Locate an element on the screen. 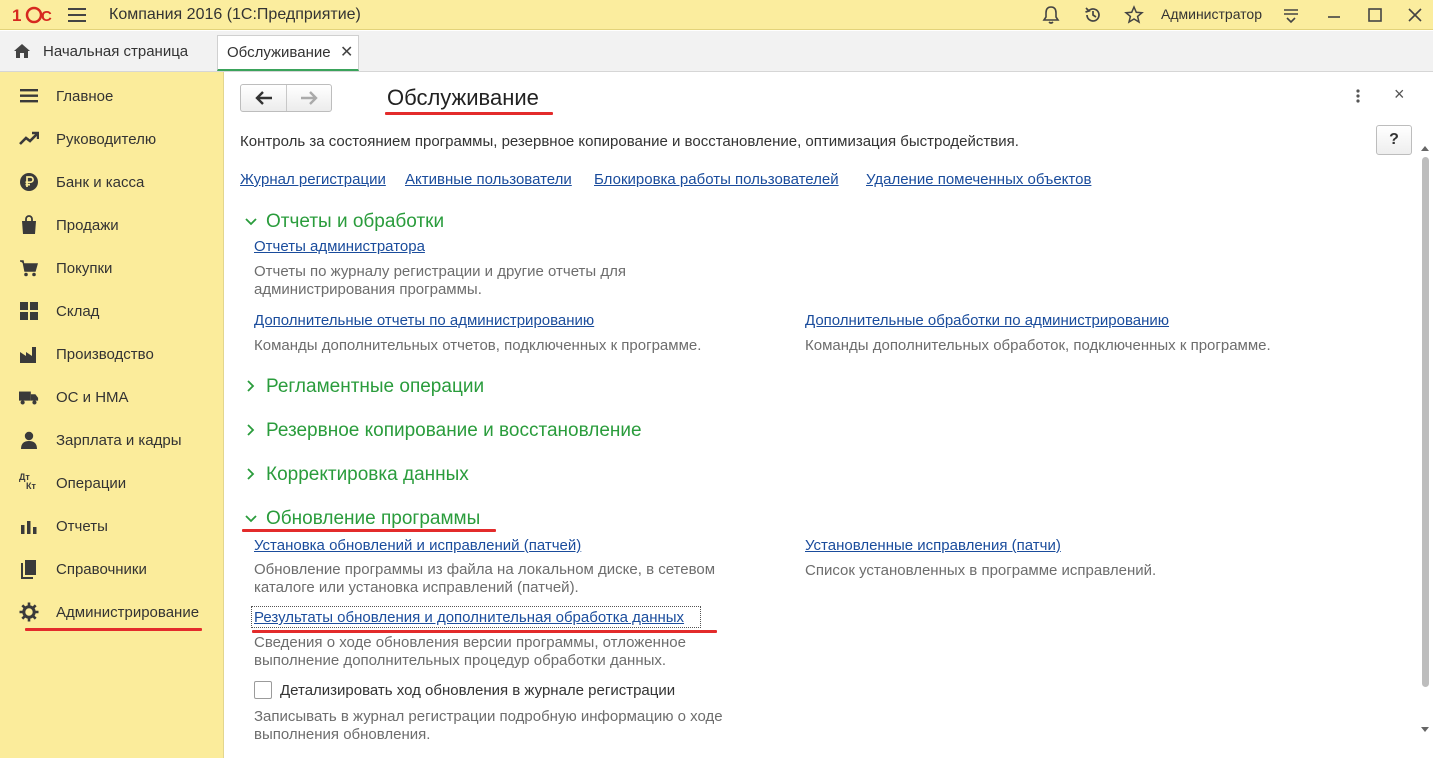  dt-kt-icon: Дт Кт is located at coordinates (29, 483).